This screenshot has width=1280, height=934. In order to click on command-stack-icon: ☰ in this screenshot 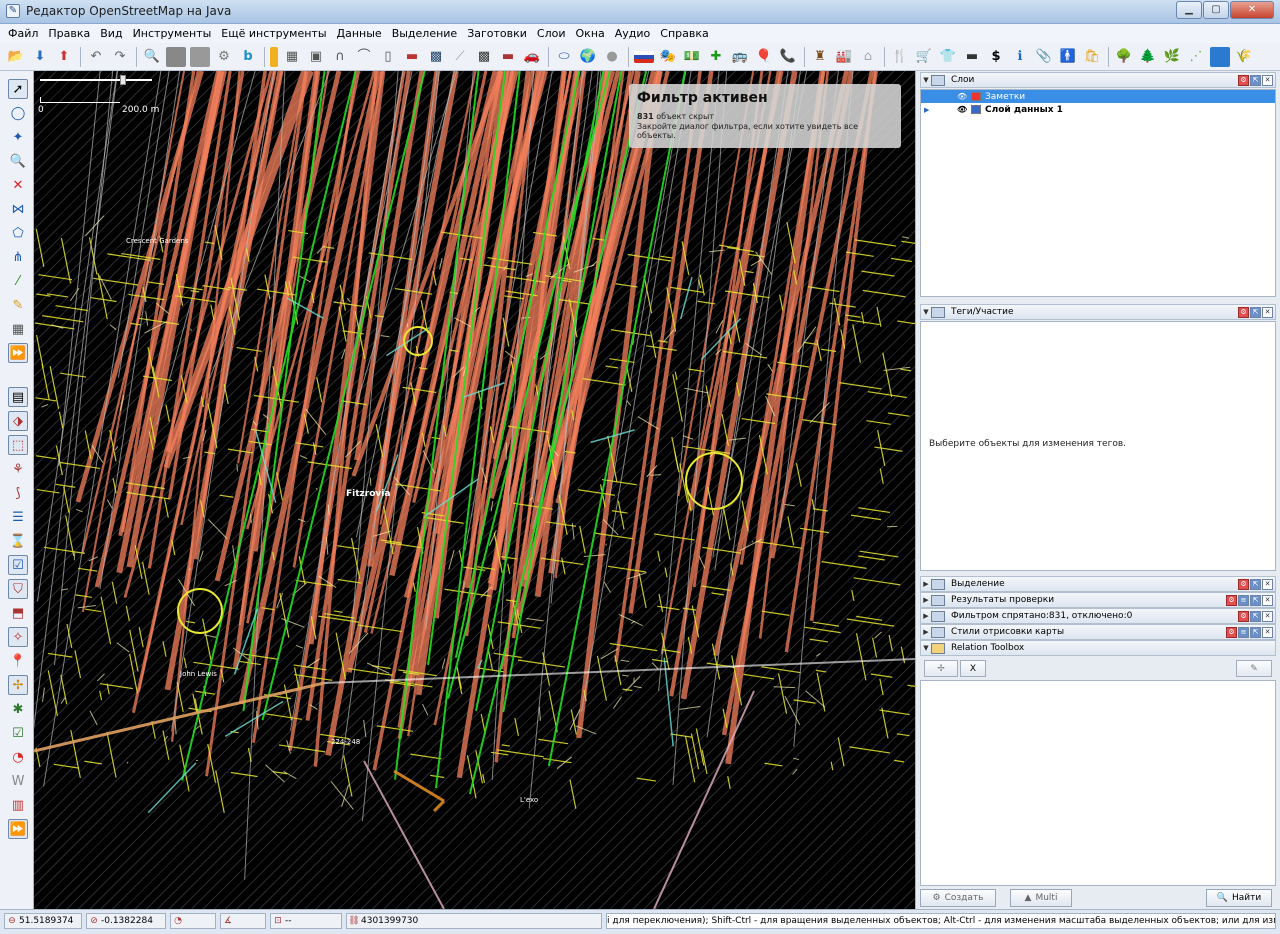, I will do `click(18, 517)`.